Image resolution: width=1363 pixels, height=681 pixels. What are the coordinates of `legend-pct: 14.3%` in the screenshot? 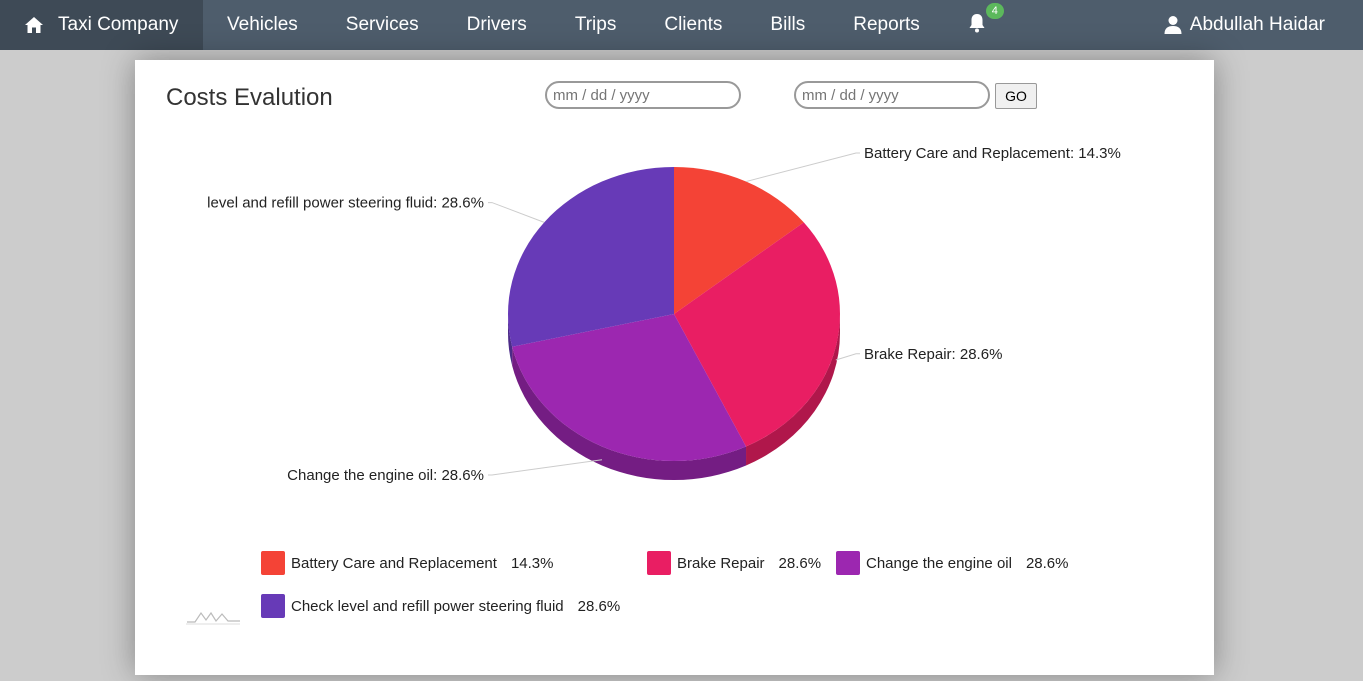 It's located at (532, 563).